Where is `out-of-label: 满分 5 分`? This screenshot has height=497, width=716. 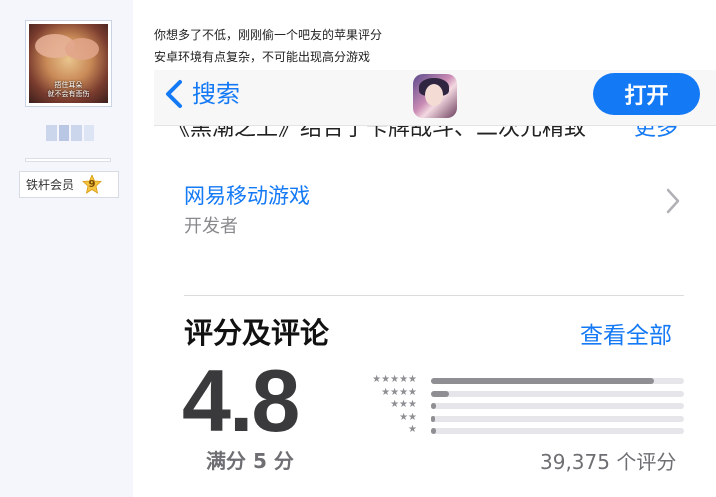 out-of-label: 满分 5 分 is located at coordinates (250, 461).